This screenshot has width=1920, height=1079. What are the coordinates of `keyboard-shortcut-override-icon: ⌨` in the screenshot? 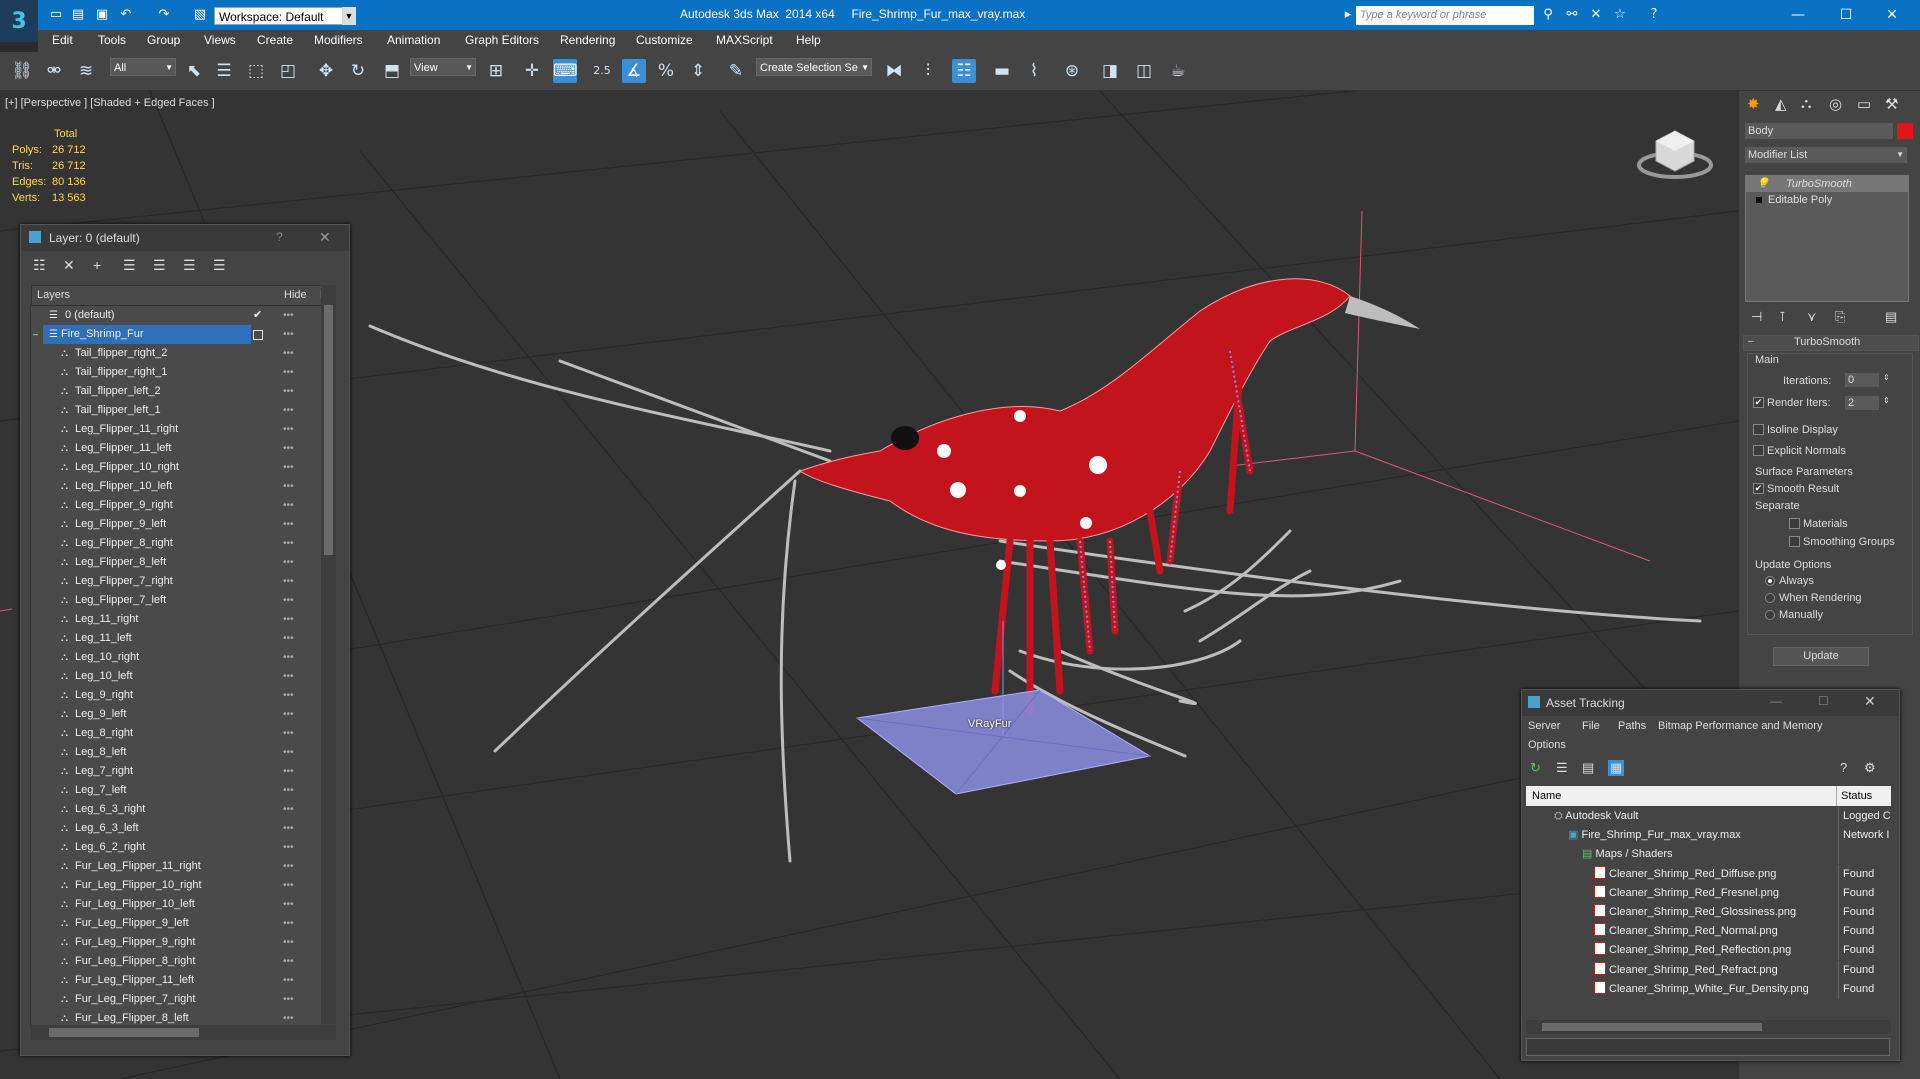 It's located at (565, 71).